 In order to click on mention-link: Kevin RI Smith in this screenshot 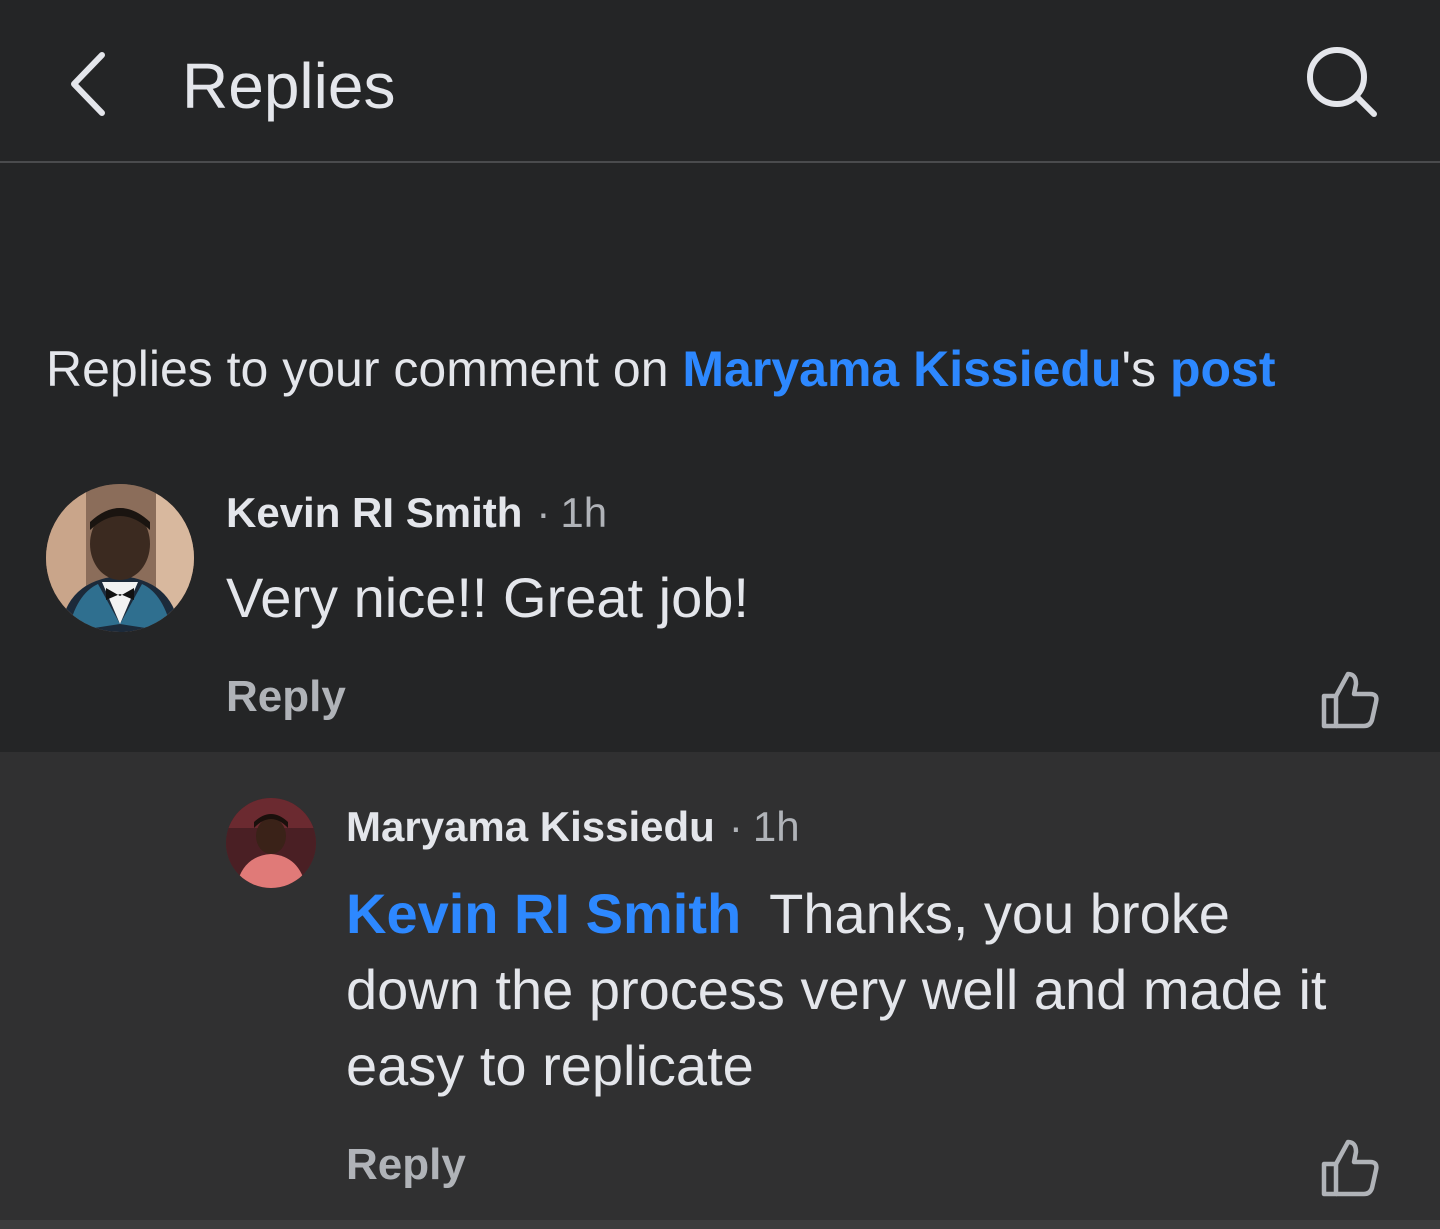, I will do `click(543, 913)`.